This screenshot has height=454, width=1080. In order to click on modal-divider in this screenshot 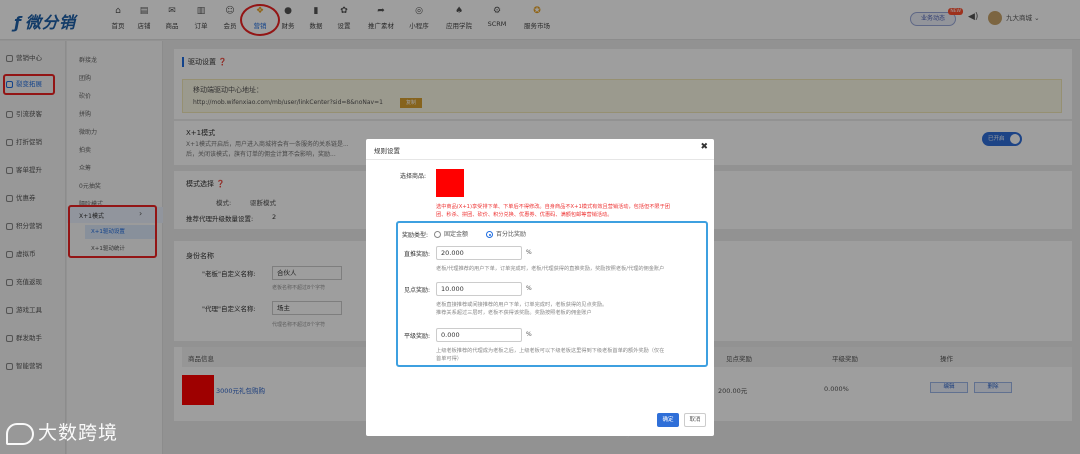, I will do `click(540, 159)`.